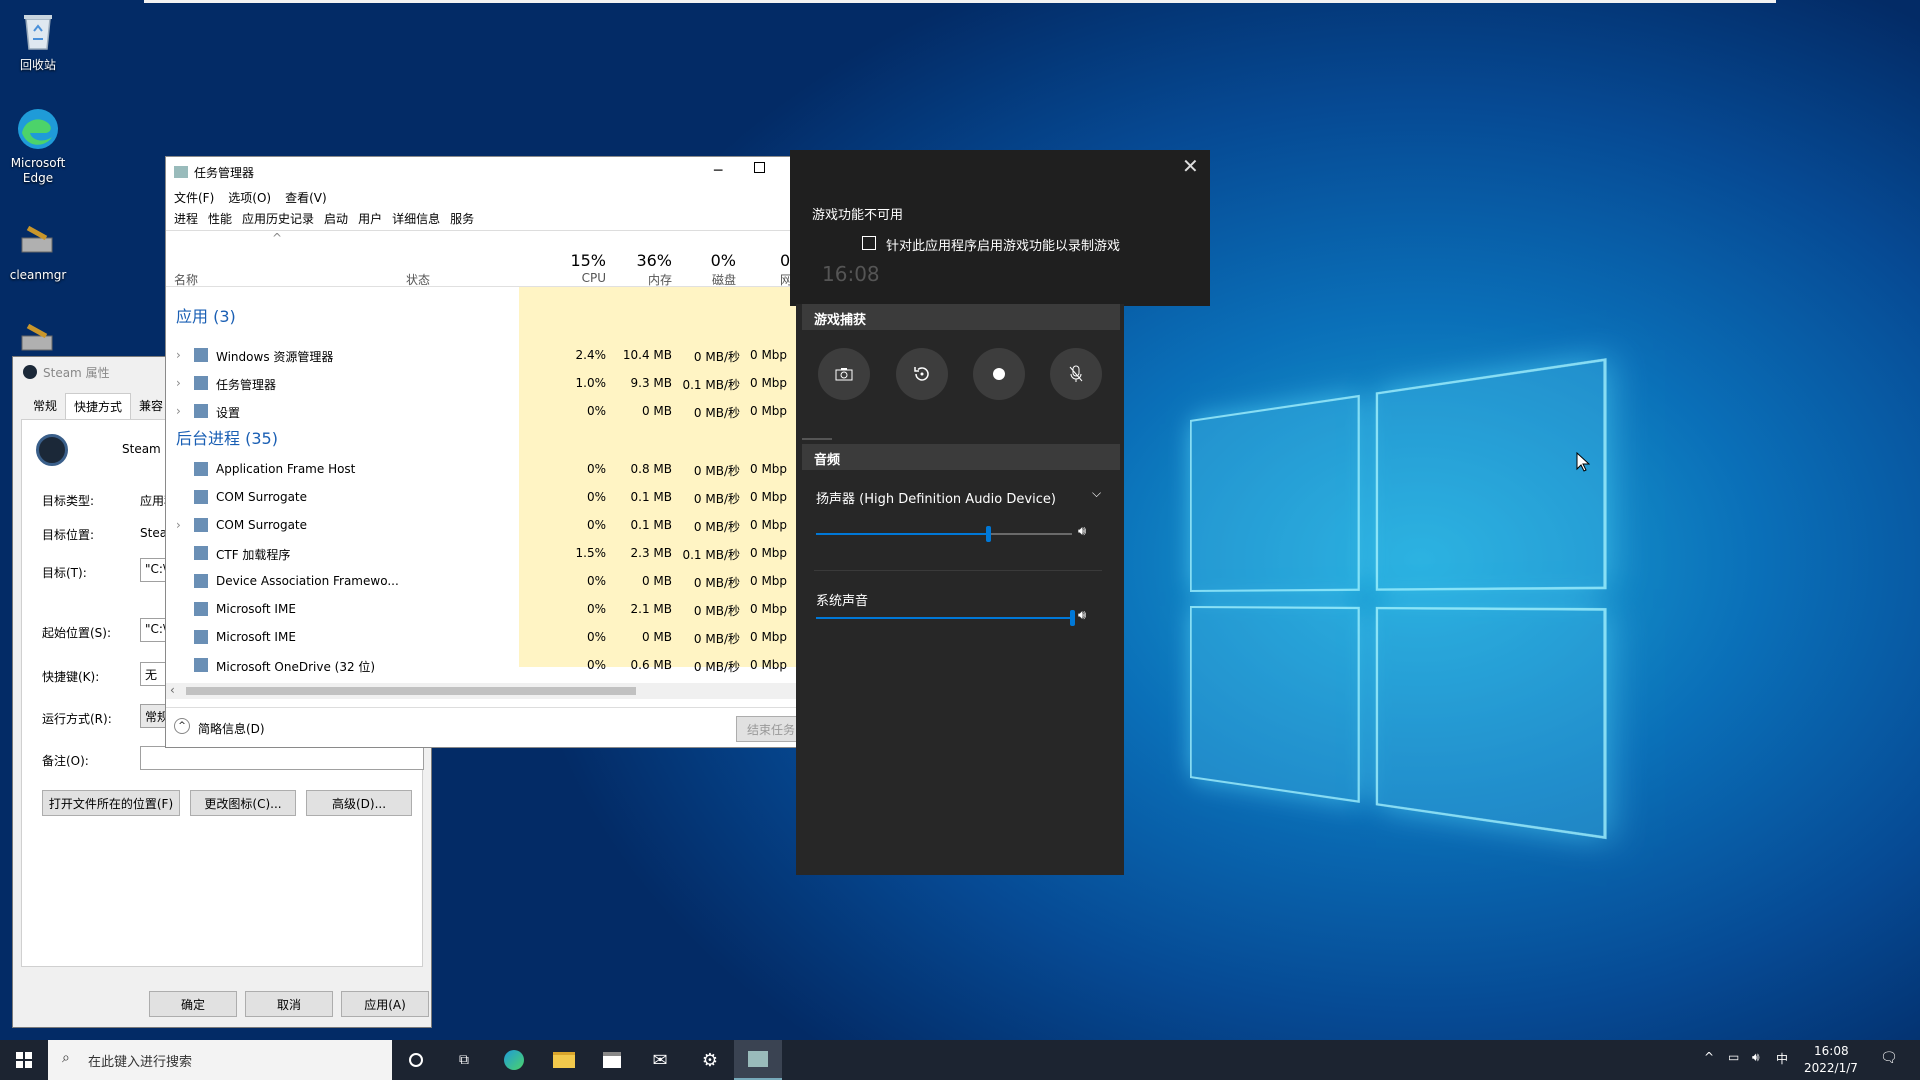 This screenshot has width=1920, height=1080. Describe the element at coordinates (723, 260) in the screenshot. I see `disk-total: 0%` at that location.